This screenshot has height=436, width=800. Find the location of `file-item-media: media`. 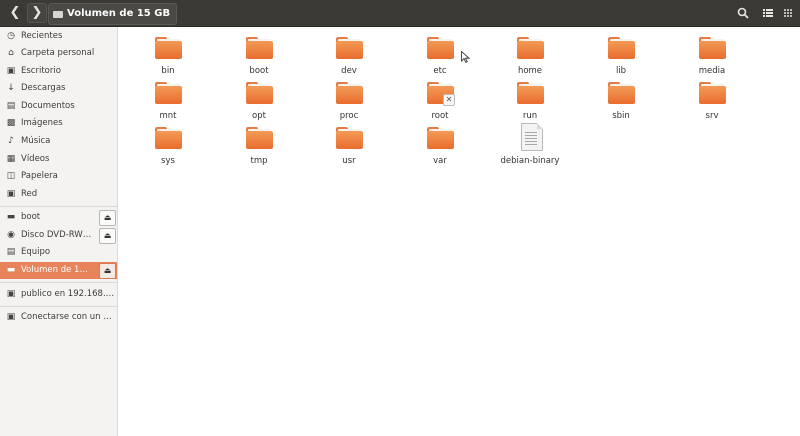

file-item-media: media is located at coordinates (712, 59).